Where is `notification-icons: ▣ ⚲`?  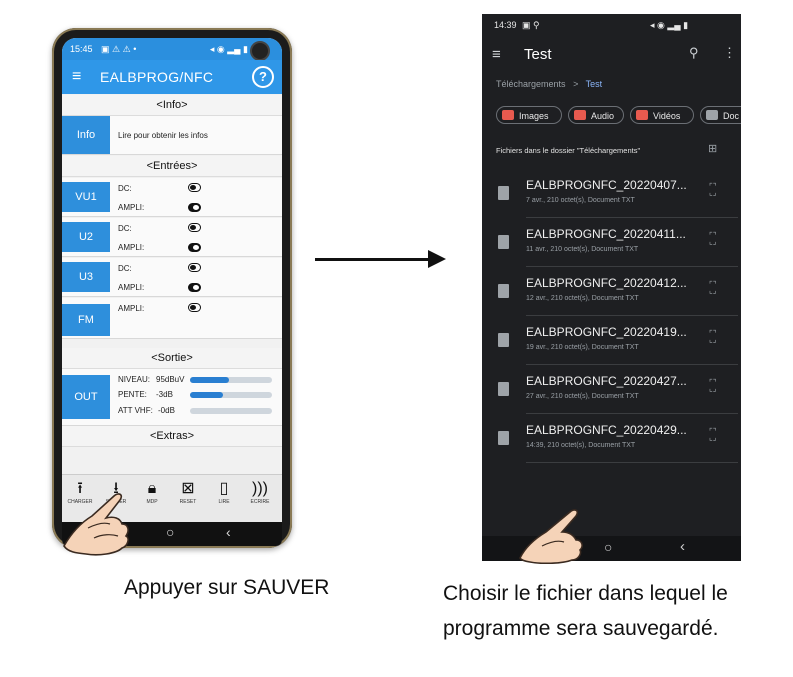 notification-icons: ▣ ⚲ is located at coordinates (531, 25).